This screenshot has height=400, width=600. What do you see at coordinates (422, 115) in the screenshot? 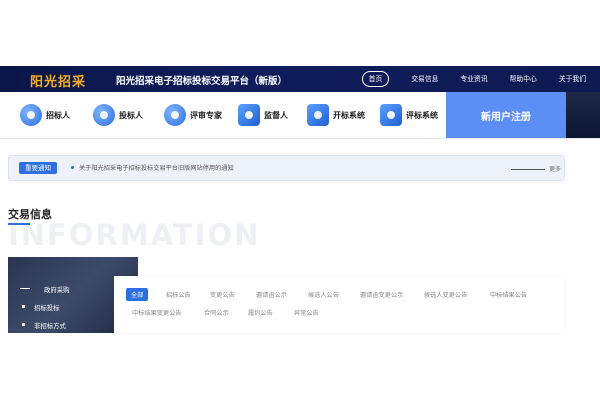
I see `role-label: 评标系统` at bounding box center [422, 115].